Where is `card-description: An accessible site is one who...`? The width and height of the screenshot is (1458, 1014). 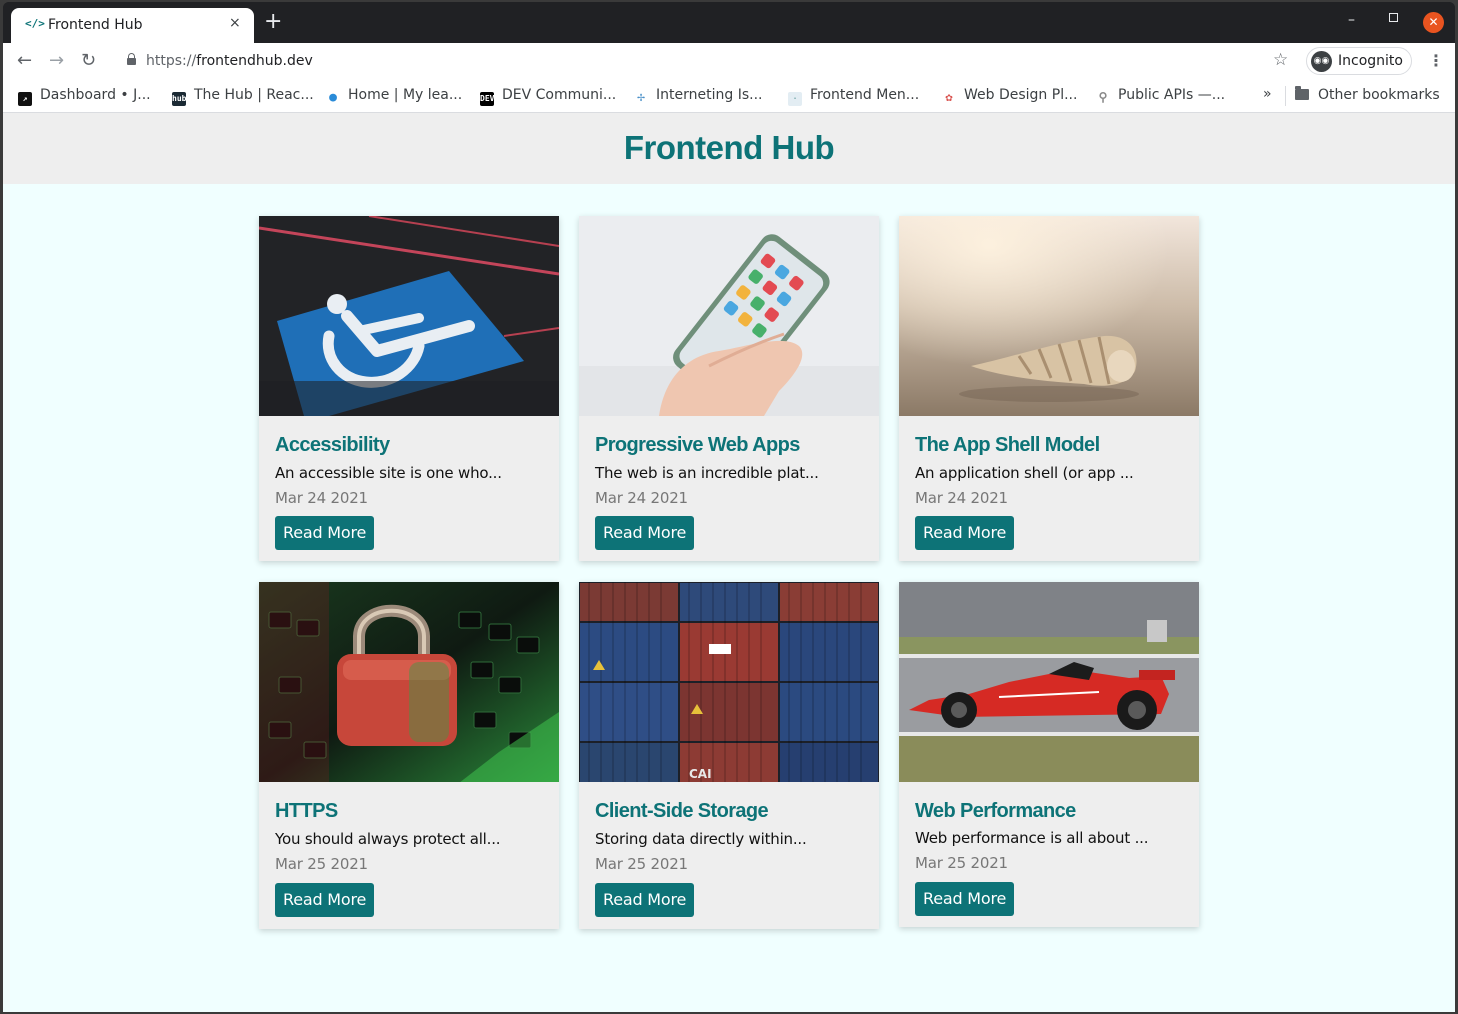
card-description: An accessible site is one who... is located at coordinates (388, 473).